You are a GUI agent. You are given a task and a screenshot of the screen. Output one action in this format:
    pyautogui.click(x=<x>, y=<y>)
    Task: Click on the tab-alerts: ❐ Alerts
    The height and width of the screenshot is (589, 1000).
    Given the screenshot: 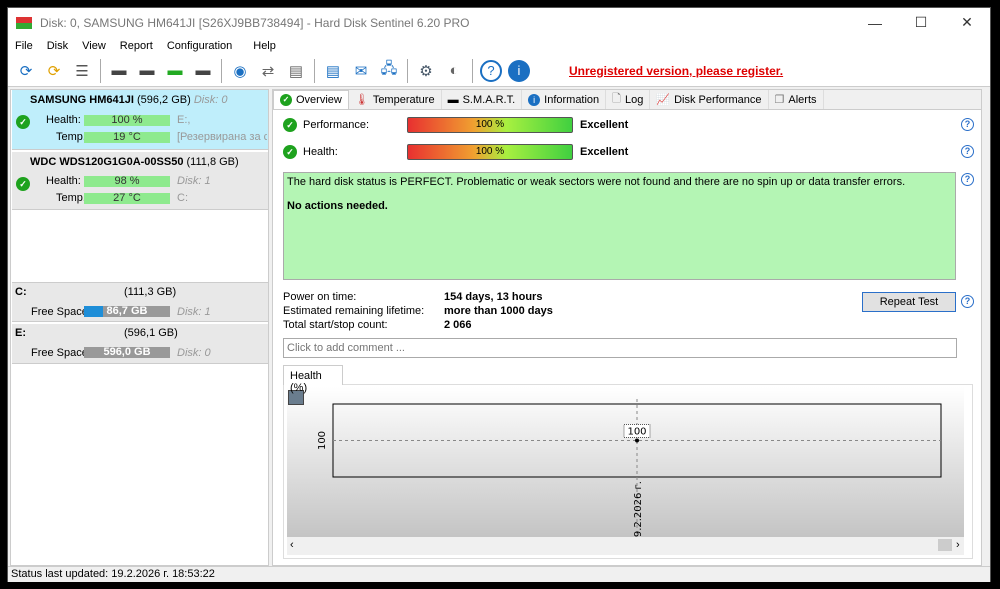 What is the action you would take?
    pyautogui.click(x=796, y=99)
    